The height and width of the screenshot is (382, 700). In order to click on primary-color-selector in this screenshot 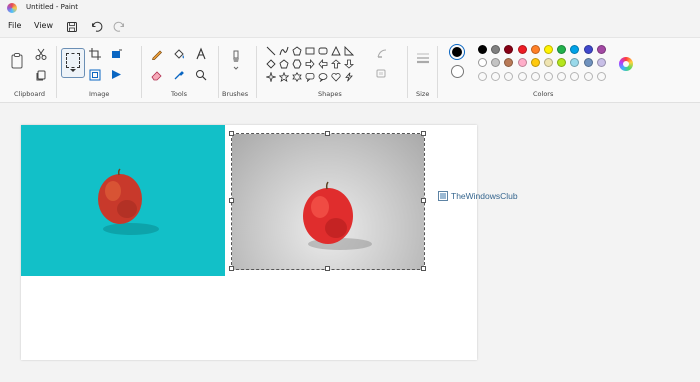, I will do `click(457, 52)`.